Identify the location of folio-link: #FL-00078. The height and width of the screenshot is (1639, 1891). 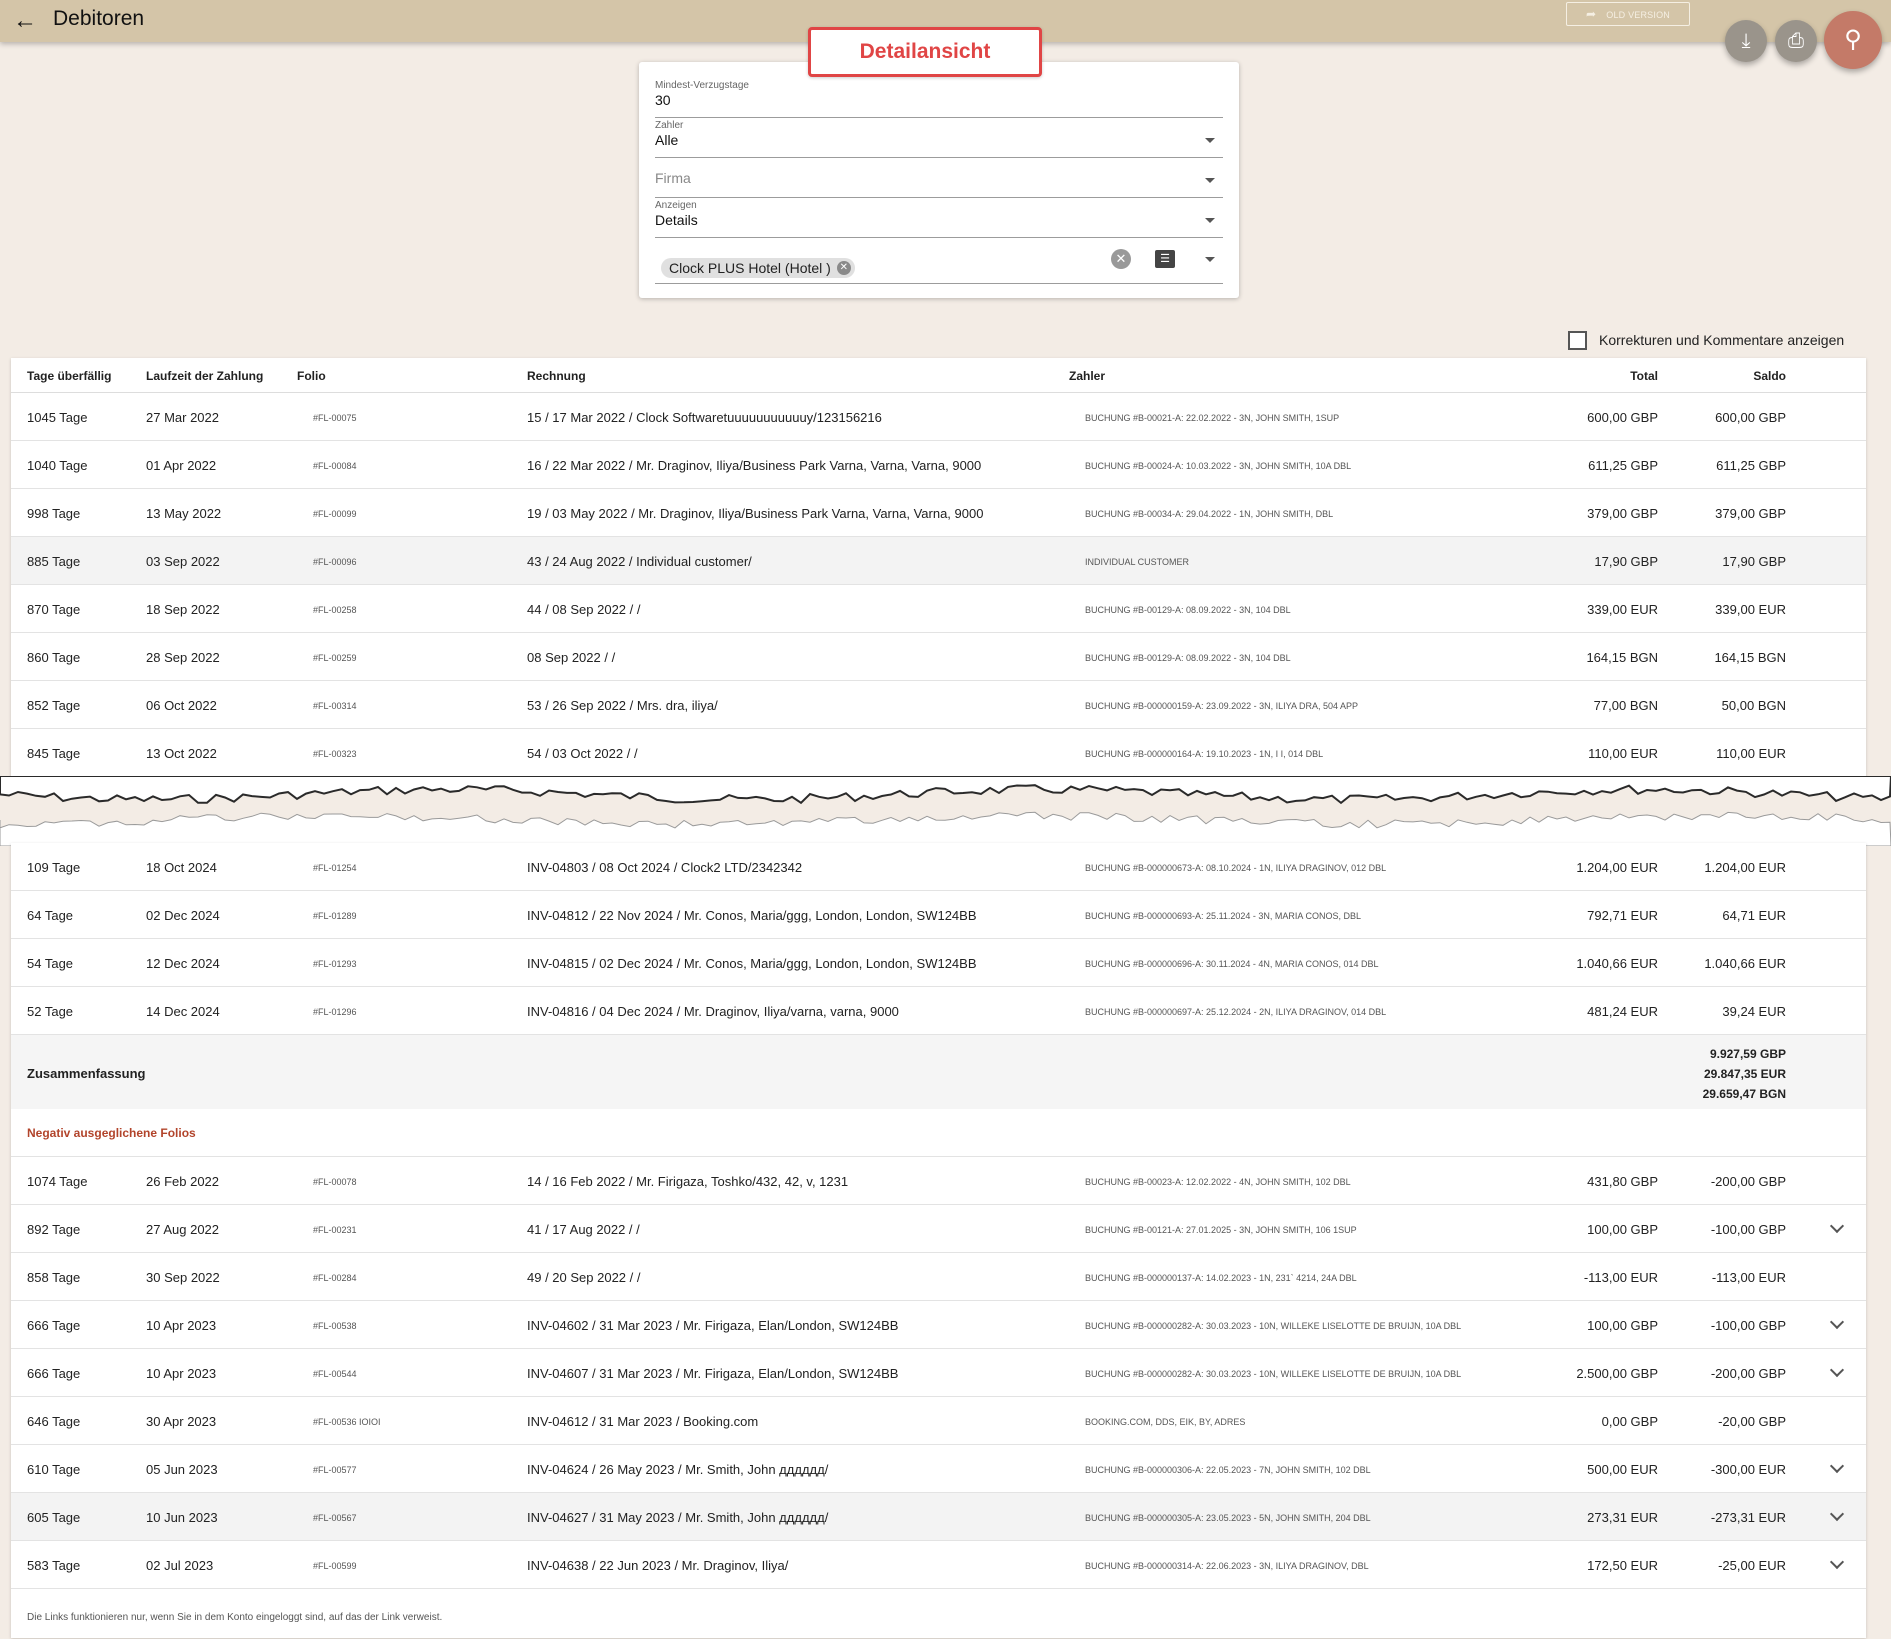
(335, 1182).